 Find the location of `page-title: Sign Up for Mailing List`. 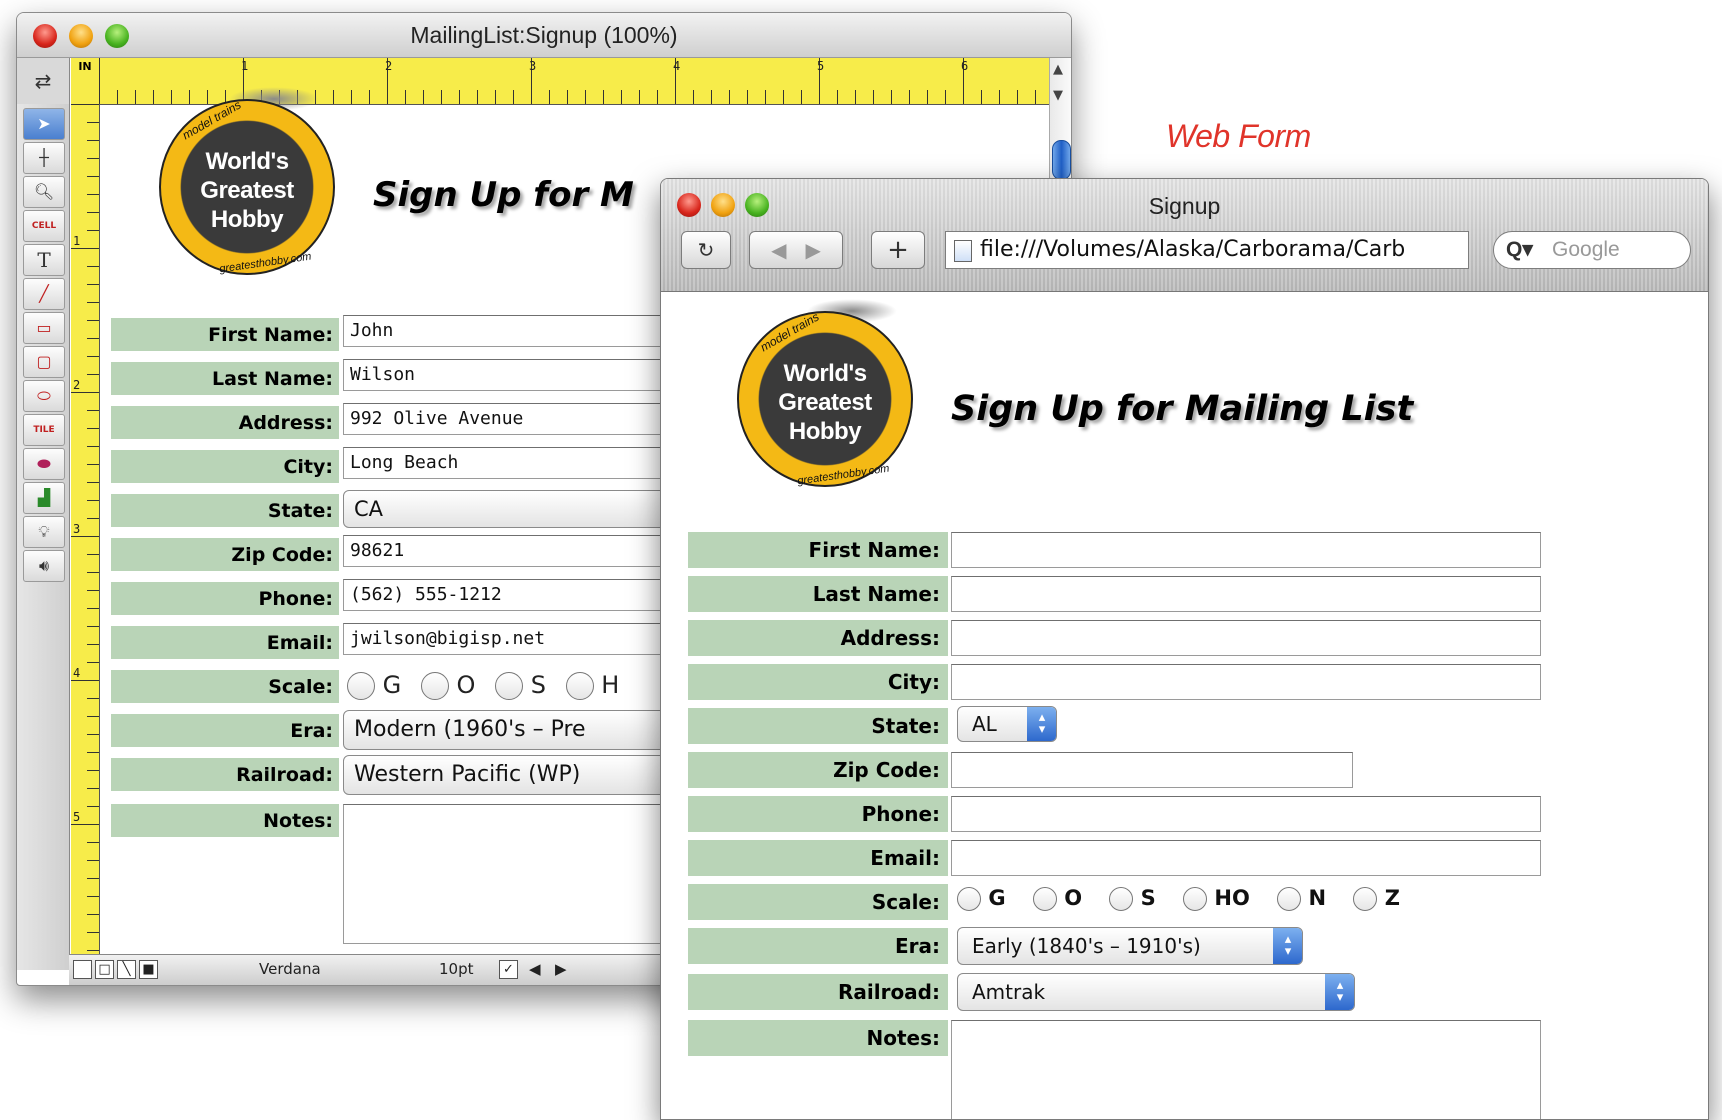

page-title: Sign Up for Mailing List is located at coordinates (1182, 409).